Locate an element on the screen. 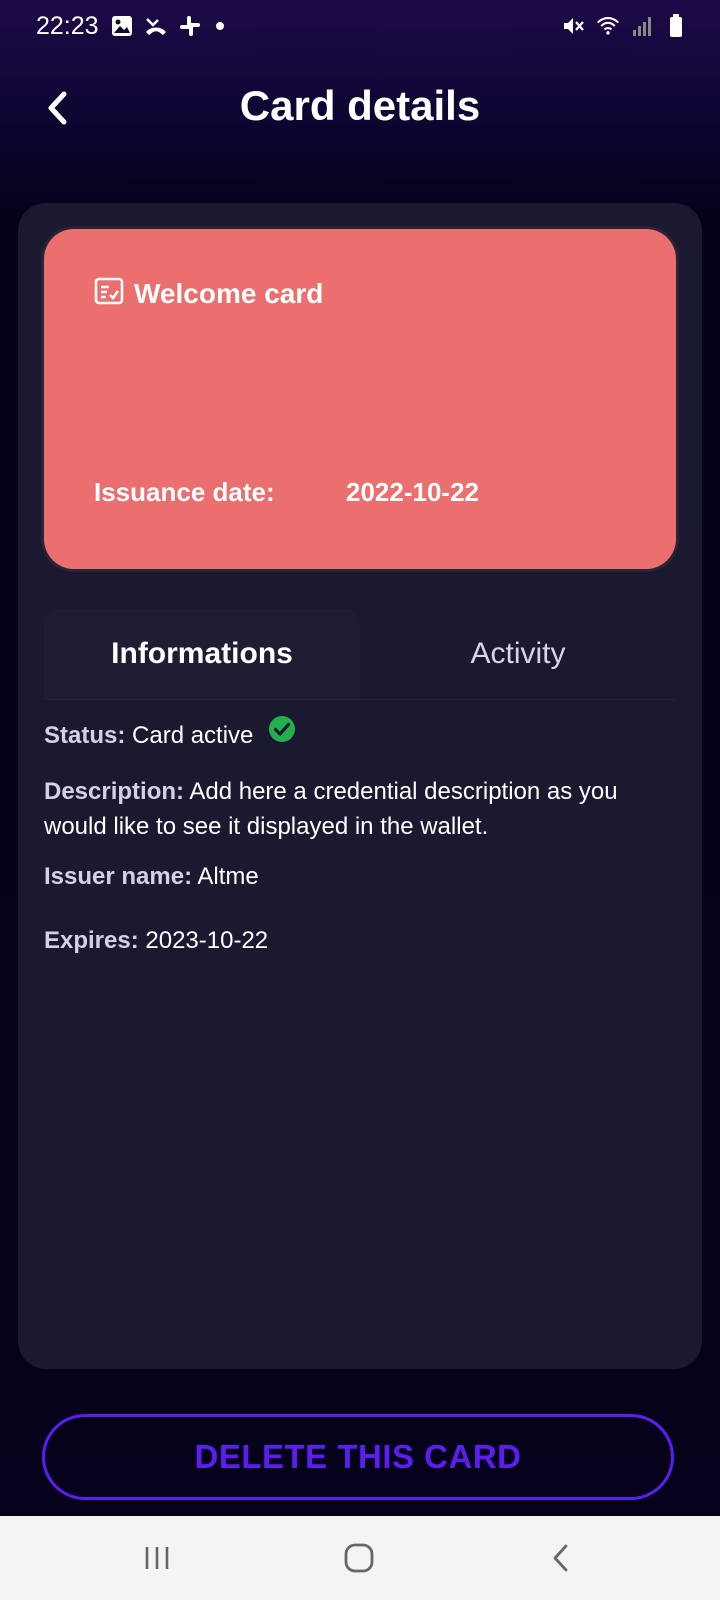 The width and height of the screenshot is (720, 1600). system-back-button is located at coordinates (561, 1558).